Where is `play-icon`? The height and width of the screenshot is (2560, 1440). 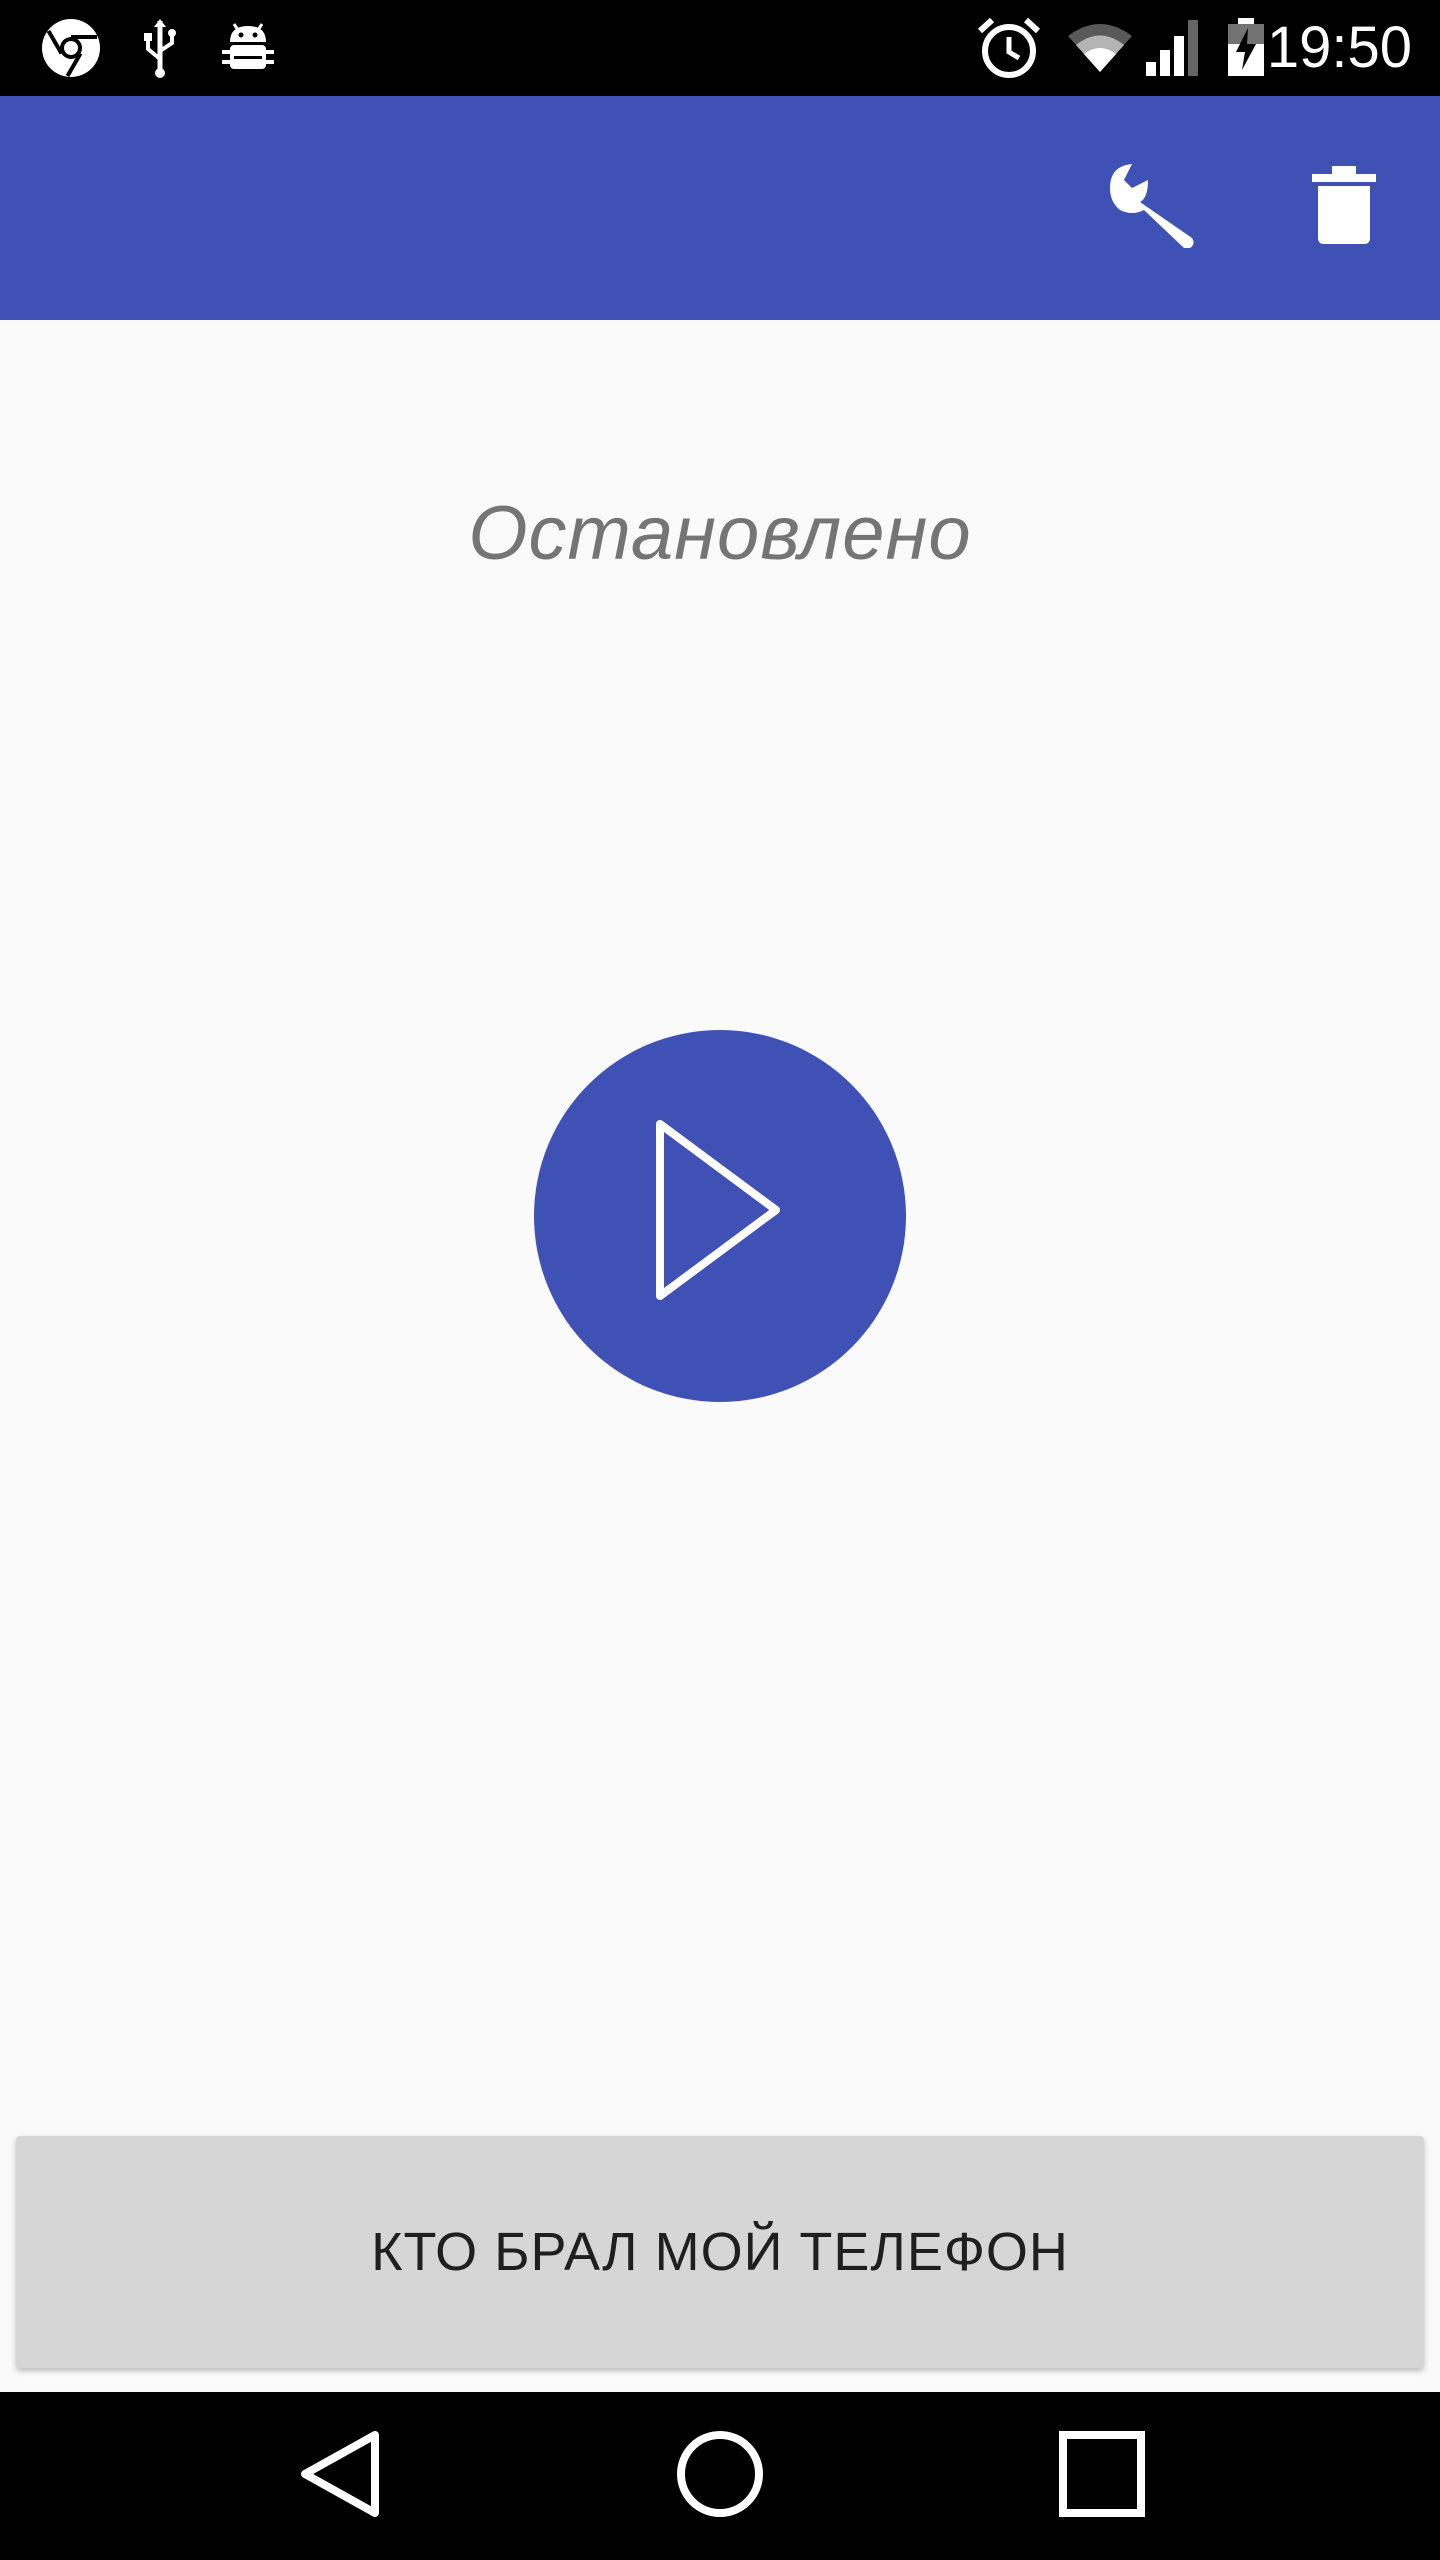
play-icon is located at coordinates (720, 1216).